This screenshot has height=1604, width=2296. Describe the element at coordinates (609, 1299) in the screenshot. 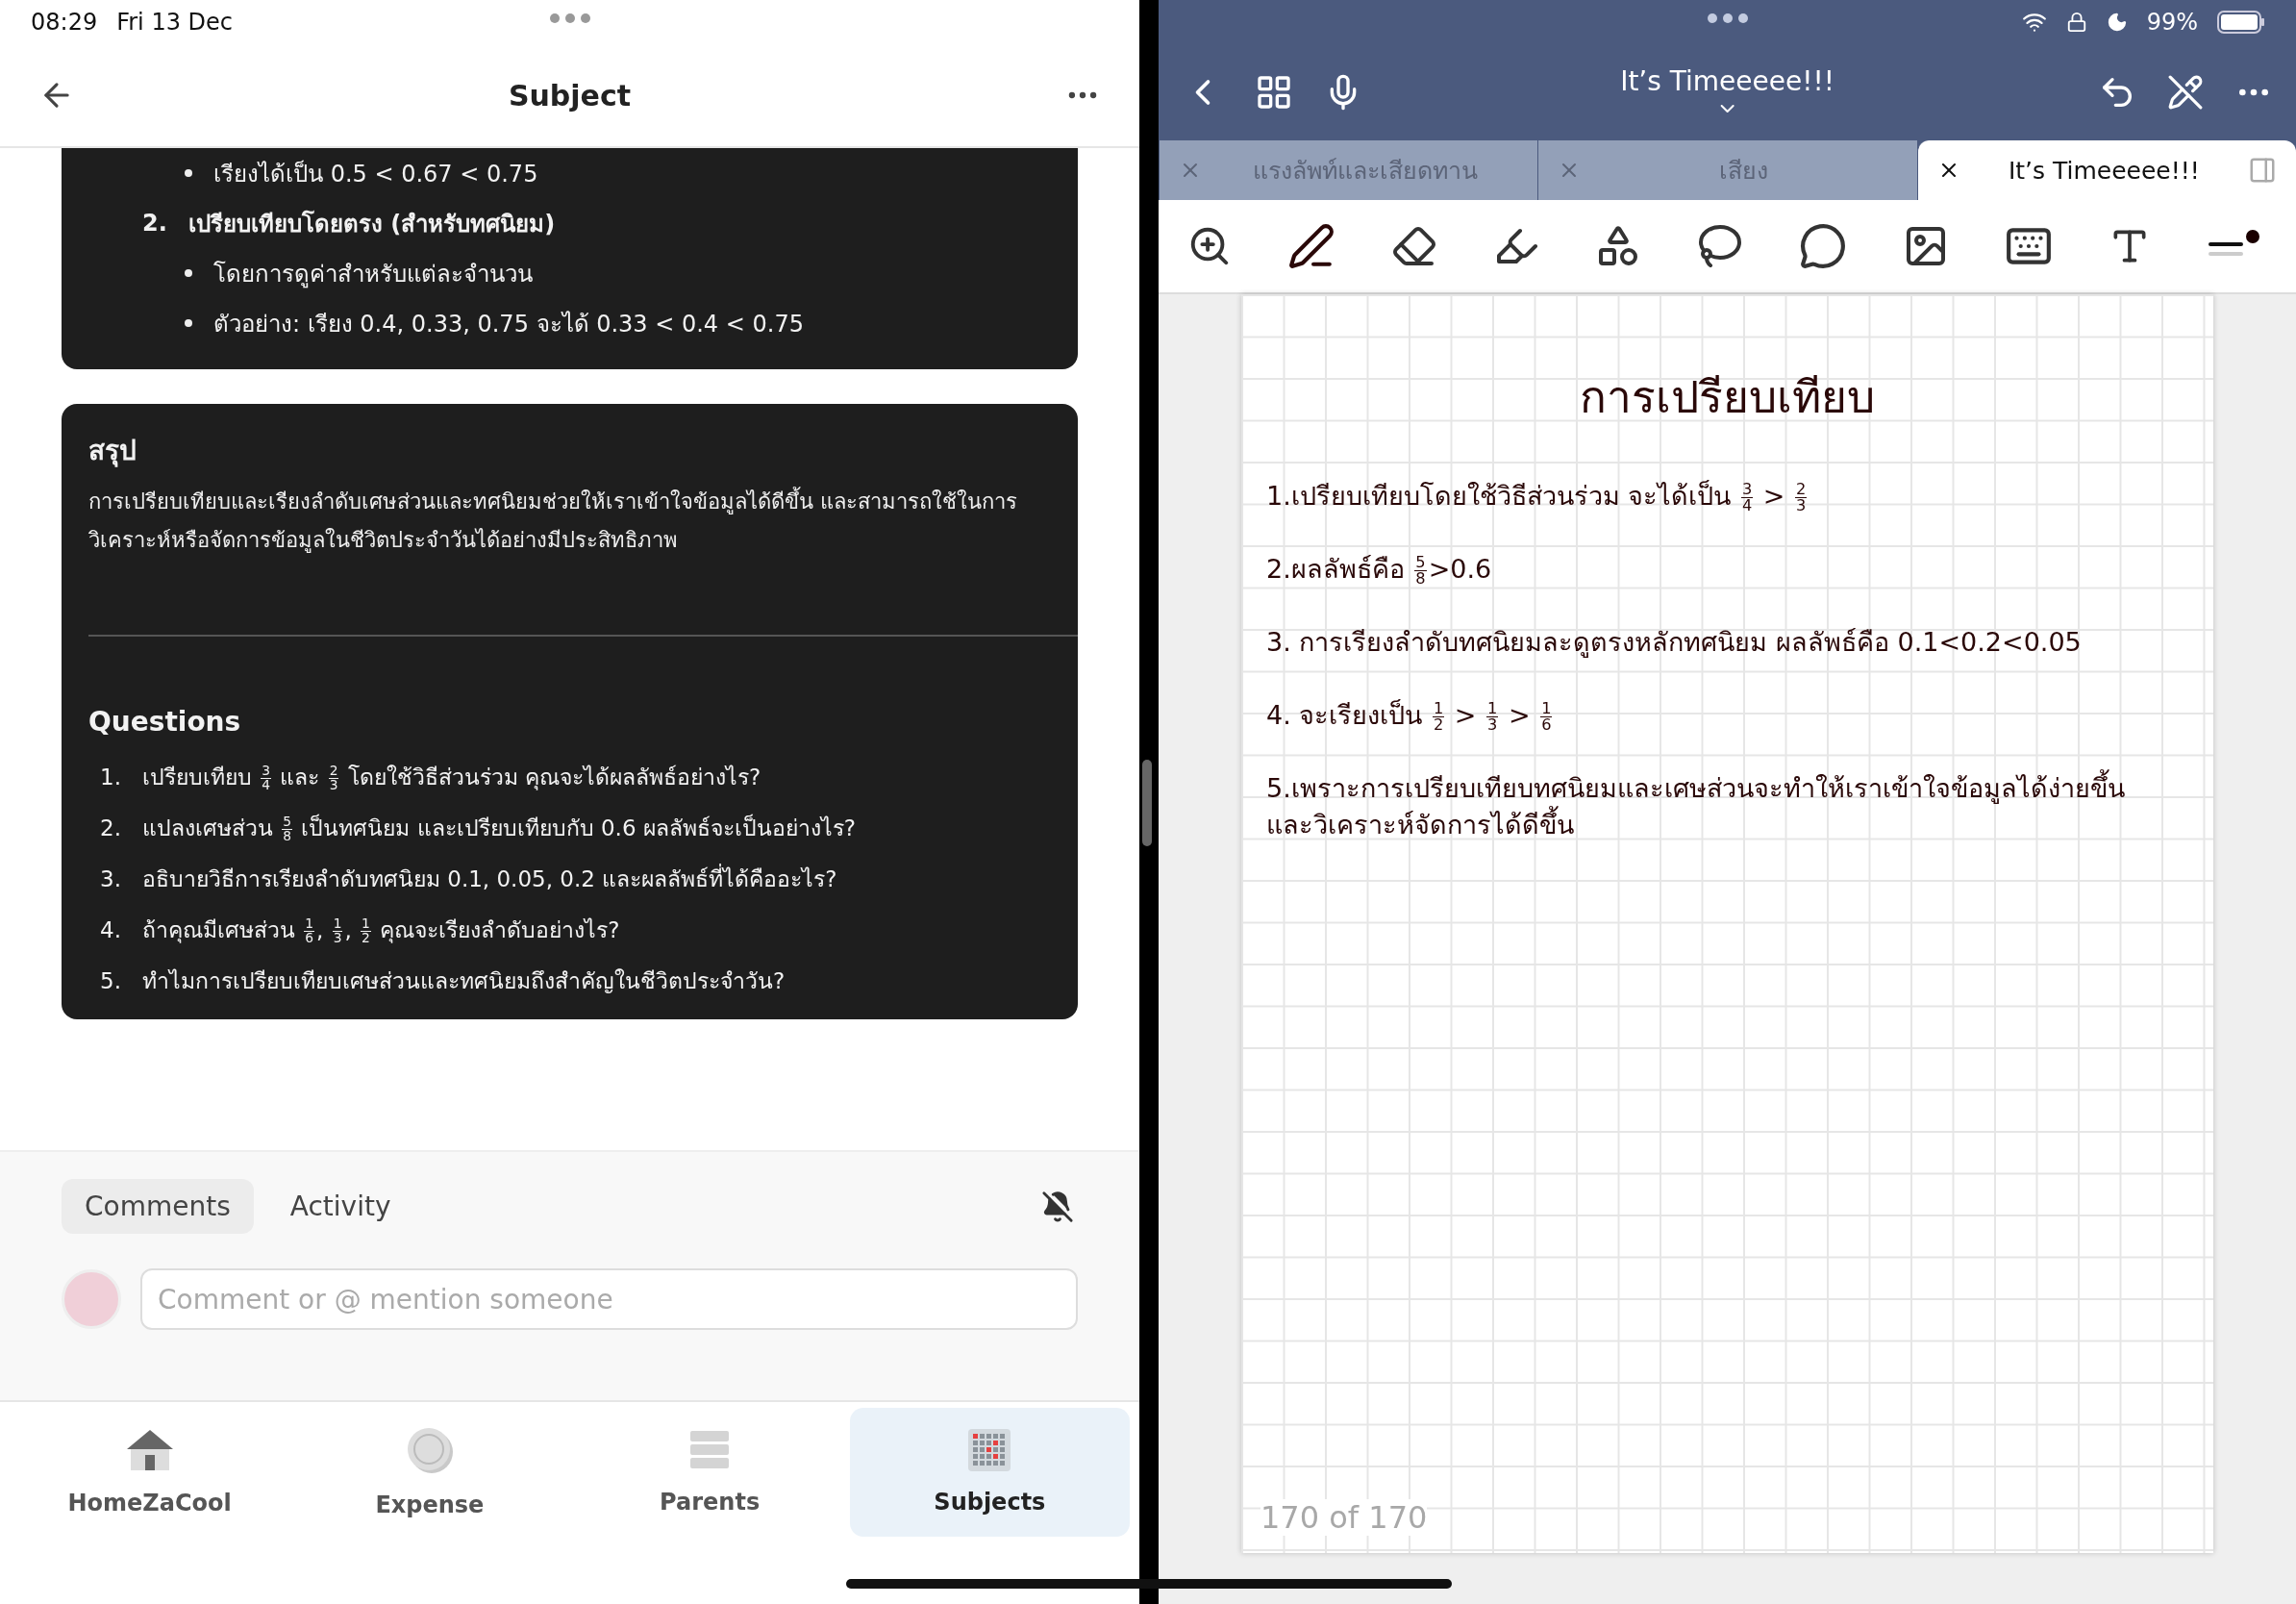

I see `comment-field: Comment or @ mention someone` at that location.